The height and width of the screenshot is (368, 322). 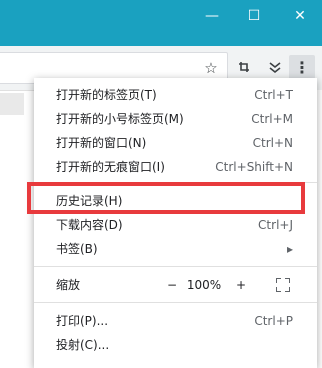 I want to click on close-button: ✕, so click(x=300, y=17).